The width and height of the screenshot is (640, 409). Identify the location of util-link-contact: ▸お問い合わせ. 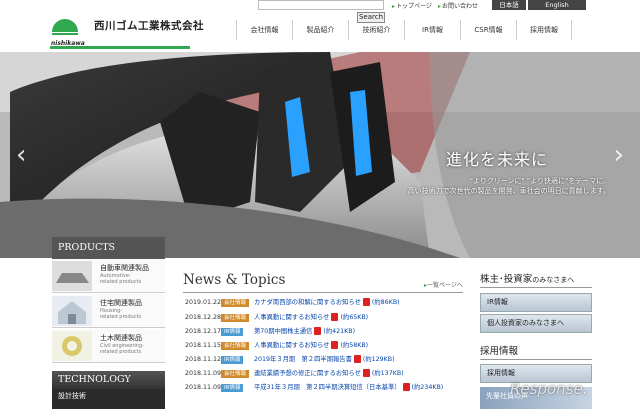
(458, 5).